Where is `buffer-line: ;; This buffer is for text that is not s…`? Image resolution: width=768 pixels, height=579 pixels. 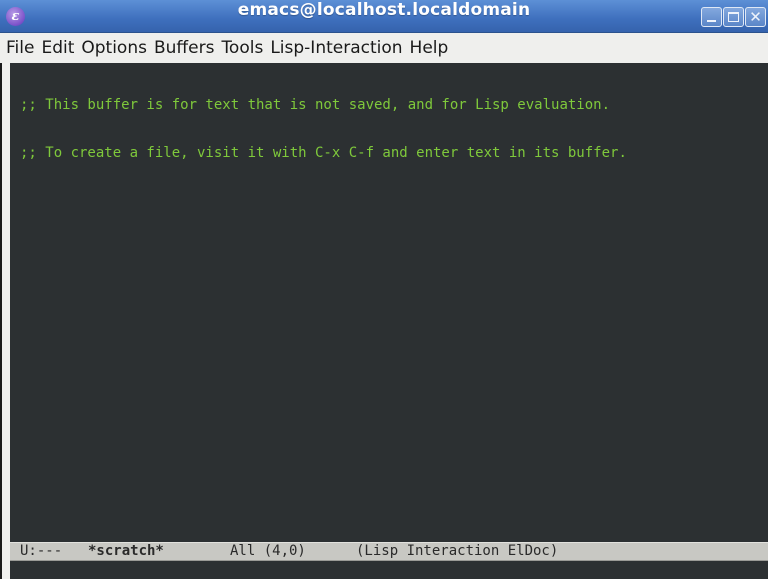 buffer-line: ;; This buffer is for text that is not s… is located at coordinates (394, 105).